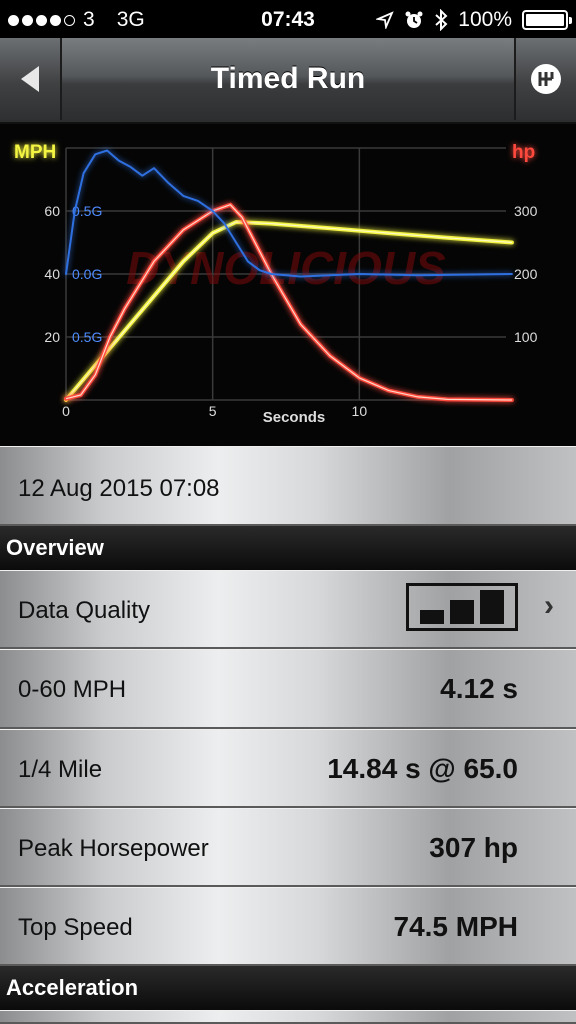 The image size is (576, 1024). I want to click on battery-percent: 100%, so click(485, 19).